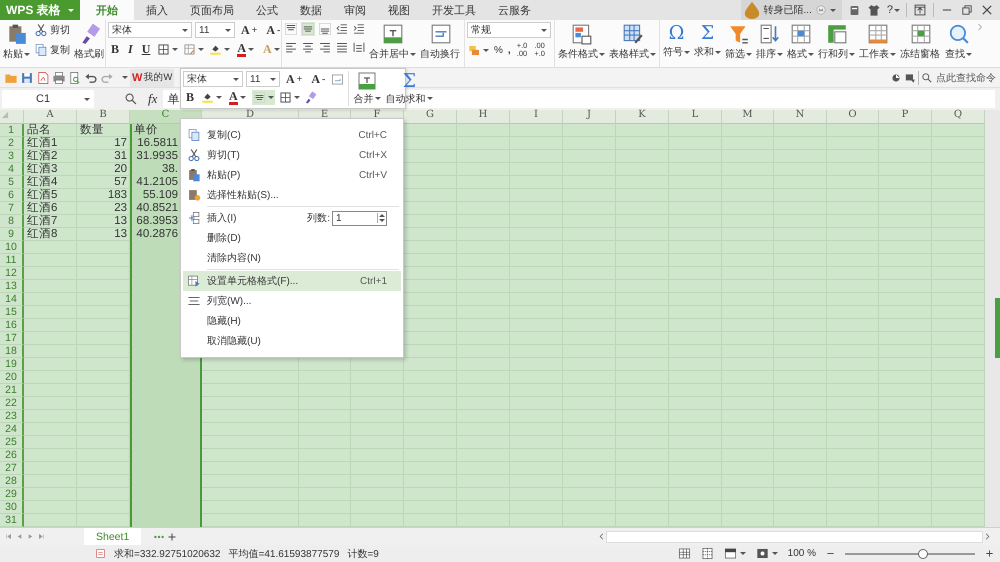 This screenshot has width=1000, height=562. Describe the element at coordinates (642, 117) in the screenshot. I see `column-header: K` at that location.